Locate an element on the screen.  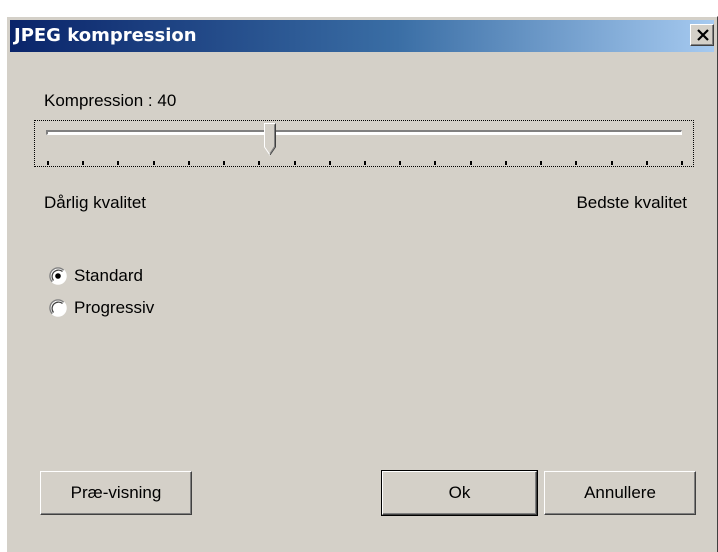
cancel-button: Annullere is located at coordinates (620, 493).